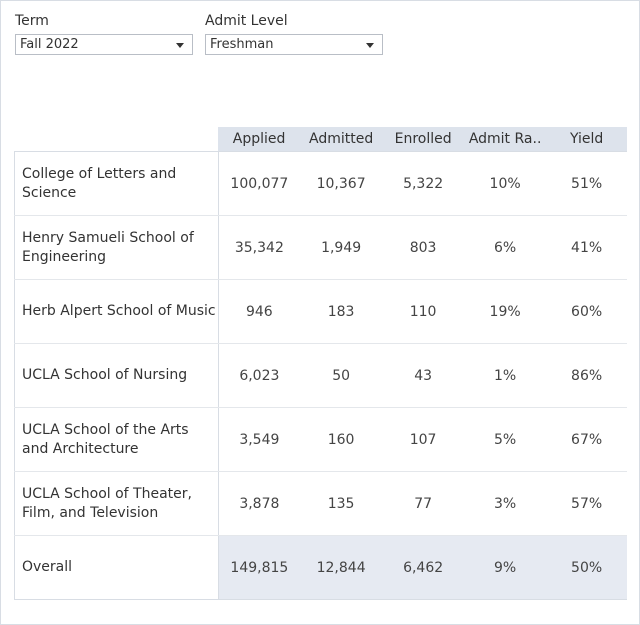 Image resolution: width=640 pixels, height=625 pixels. I want to click on term-filter-label: Term, so click(32, 21).